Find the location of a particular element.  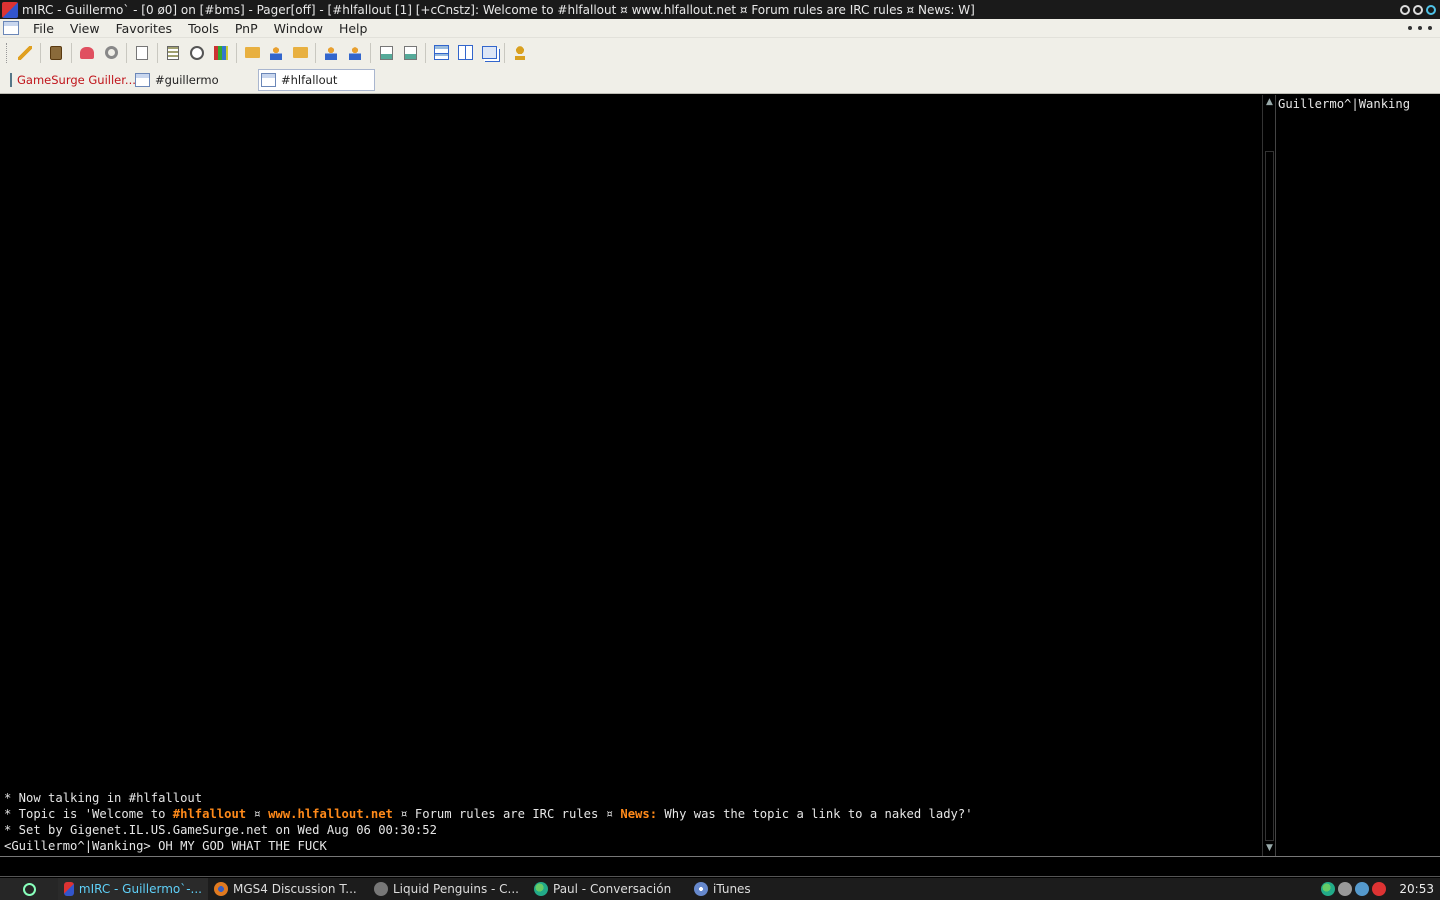

cascade-button is located at coordinates (489, 53).